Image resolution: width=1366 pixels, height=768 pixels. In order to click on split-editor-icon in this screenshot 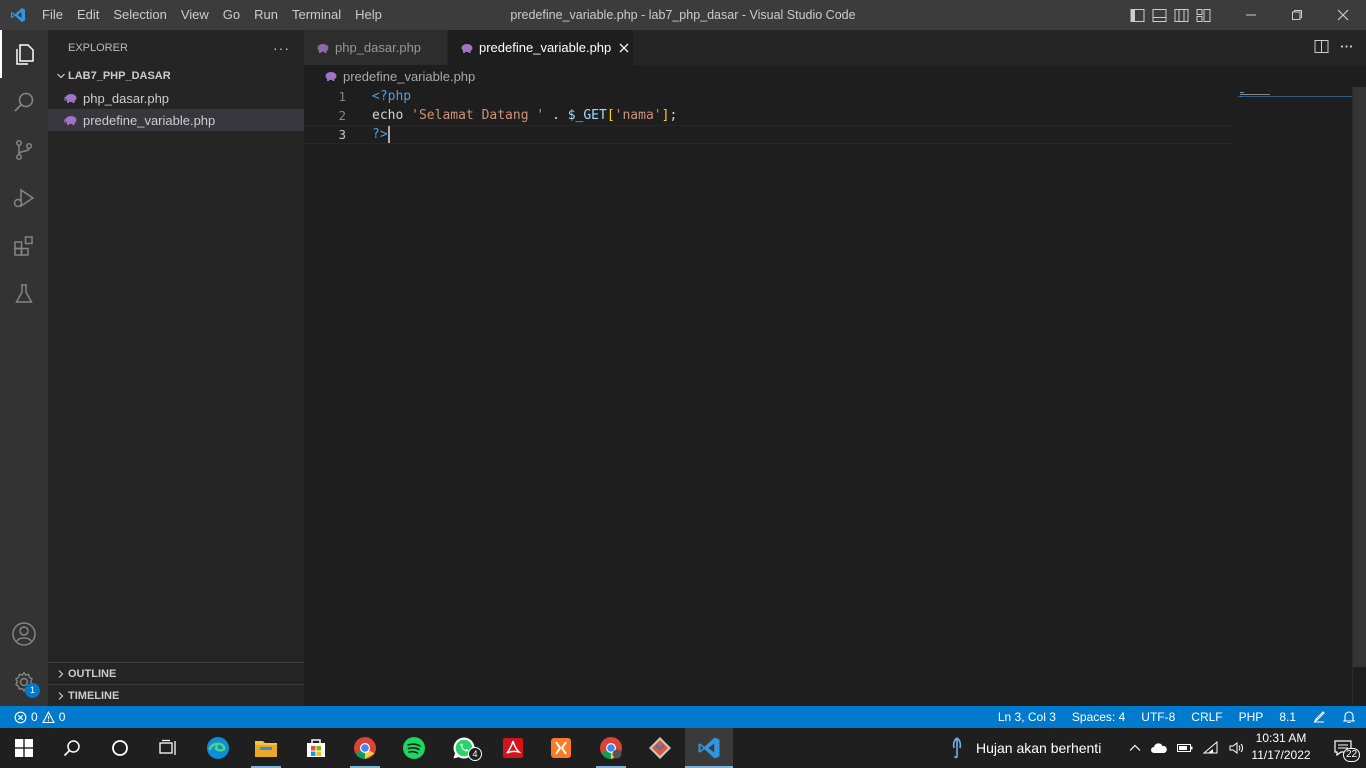, I will do `click(1321, 48)`.